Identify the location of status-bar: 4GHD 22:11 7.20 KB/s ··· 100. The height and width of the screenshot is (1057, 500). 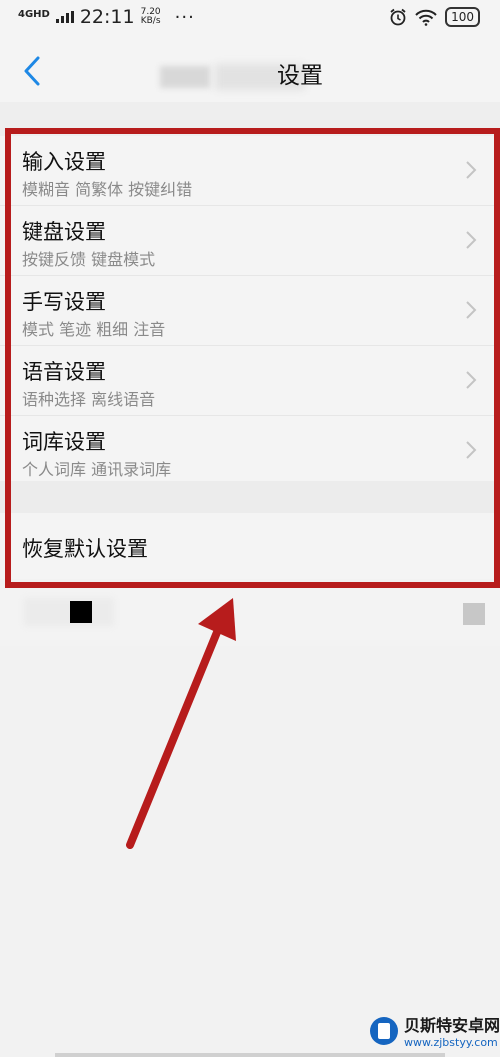
(250, 19).